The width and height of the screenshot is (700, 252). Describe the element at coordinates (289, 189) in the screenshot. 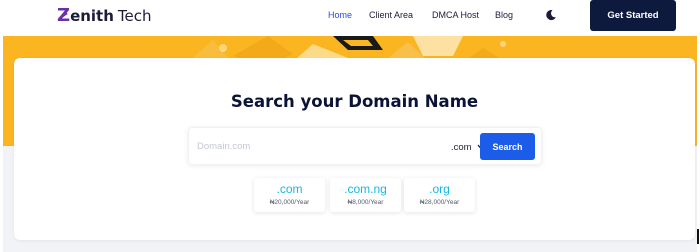

I see `tld-extension: .com` at that location.